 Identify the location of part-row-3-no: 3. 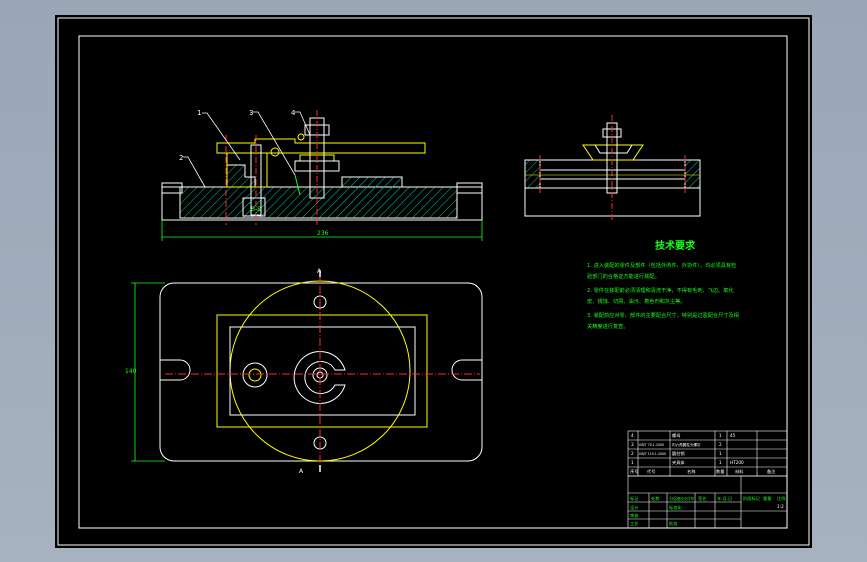
(632, 444).